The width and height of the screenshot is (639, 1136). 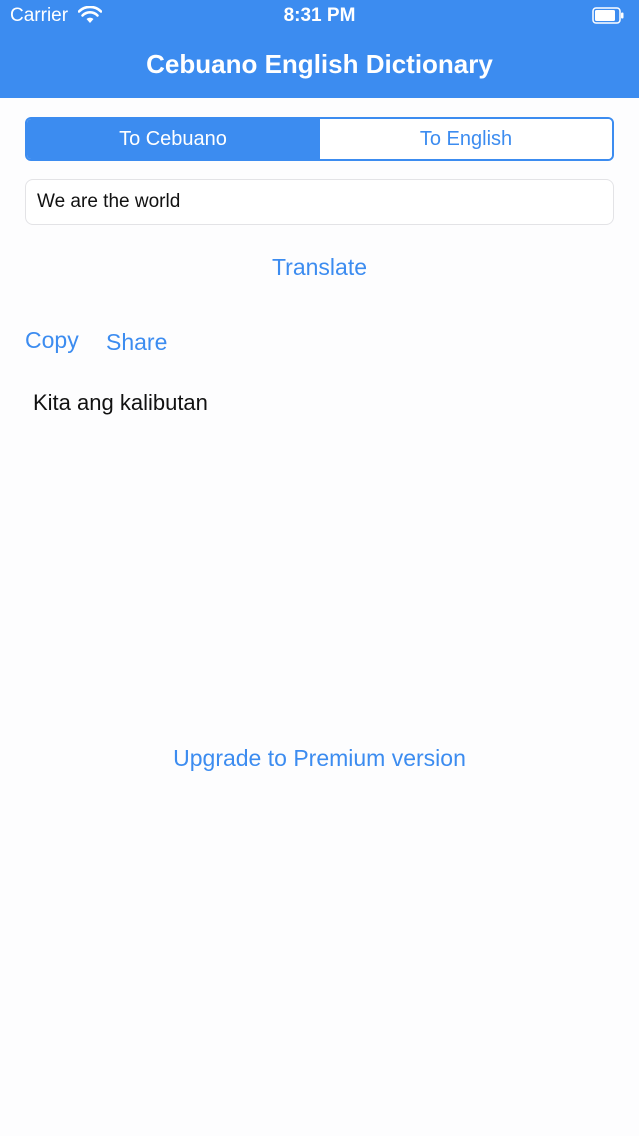 What do you see at coordinates (608, 15) in the screenshot?
I see `battery-icon` at bounding box center [608, 15].